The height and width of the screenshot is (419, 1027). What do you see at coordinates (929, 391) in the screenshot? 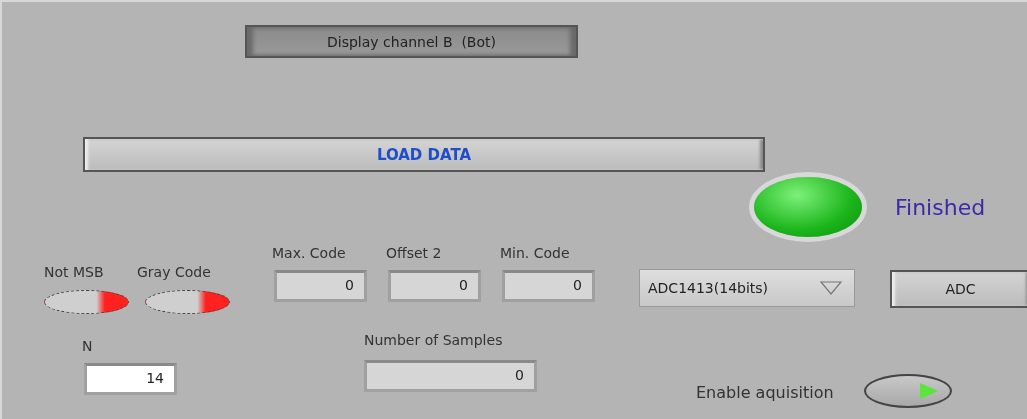
I see `play-triangle-icon` at bounding box center [929, 391].